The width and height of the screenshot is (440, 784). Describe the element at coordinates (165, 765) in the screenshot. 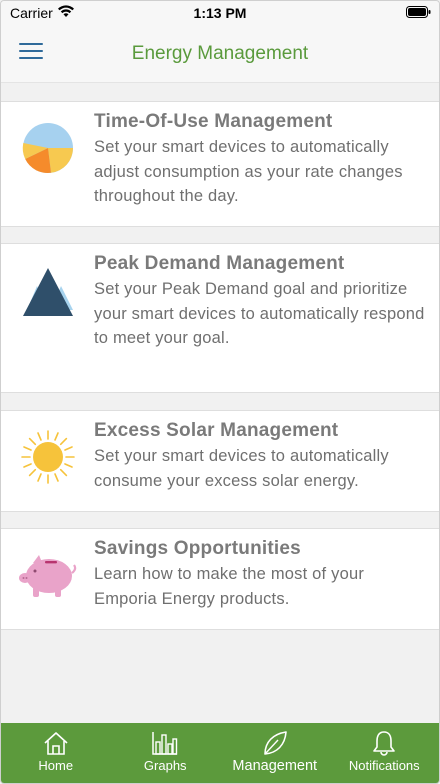

I see `tab-label: Graphs` at that location.